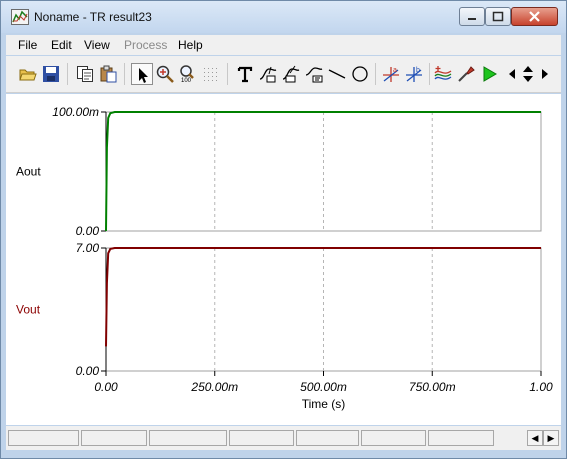 Image resolution: width=567 pixels, height=459 pixels. What do you see at coordinates (337, 74) in the screenshot?
I see `line-button` at bounding box center [337, 74].